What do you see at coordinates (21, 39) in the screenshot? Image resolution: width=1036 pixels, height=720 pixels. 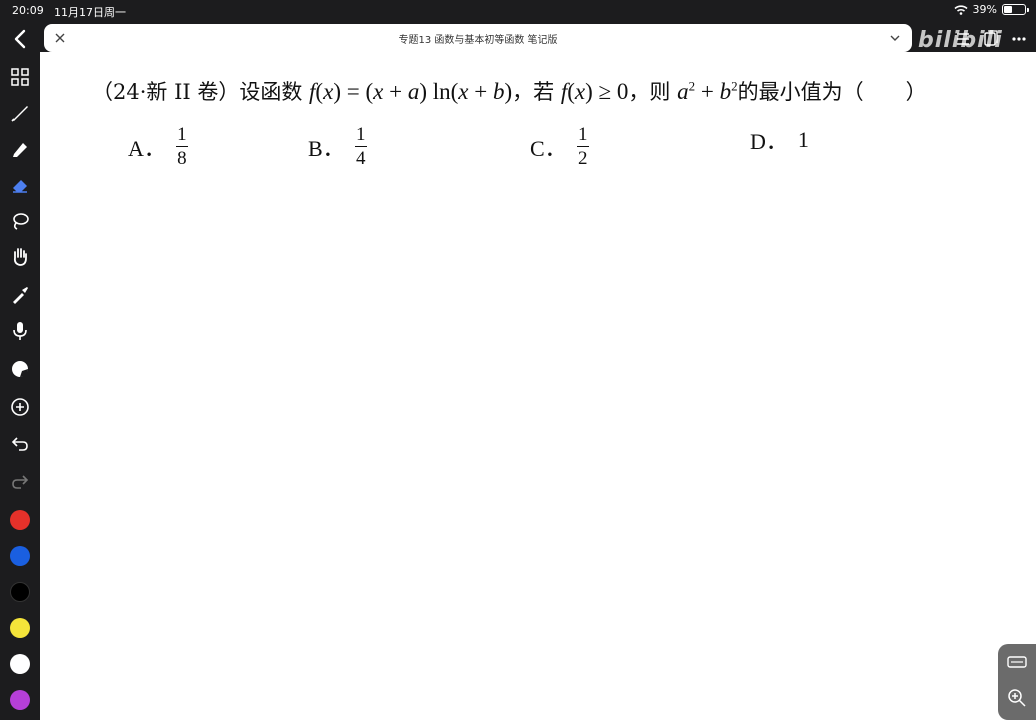 I see `back-icon` at bounding box center [21, 39].